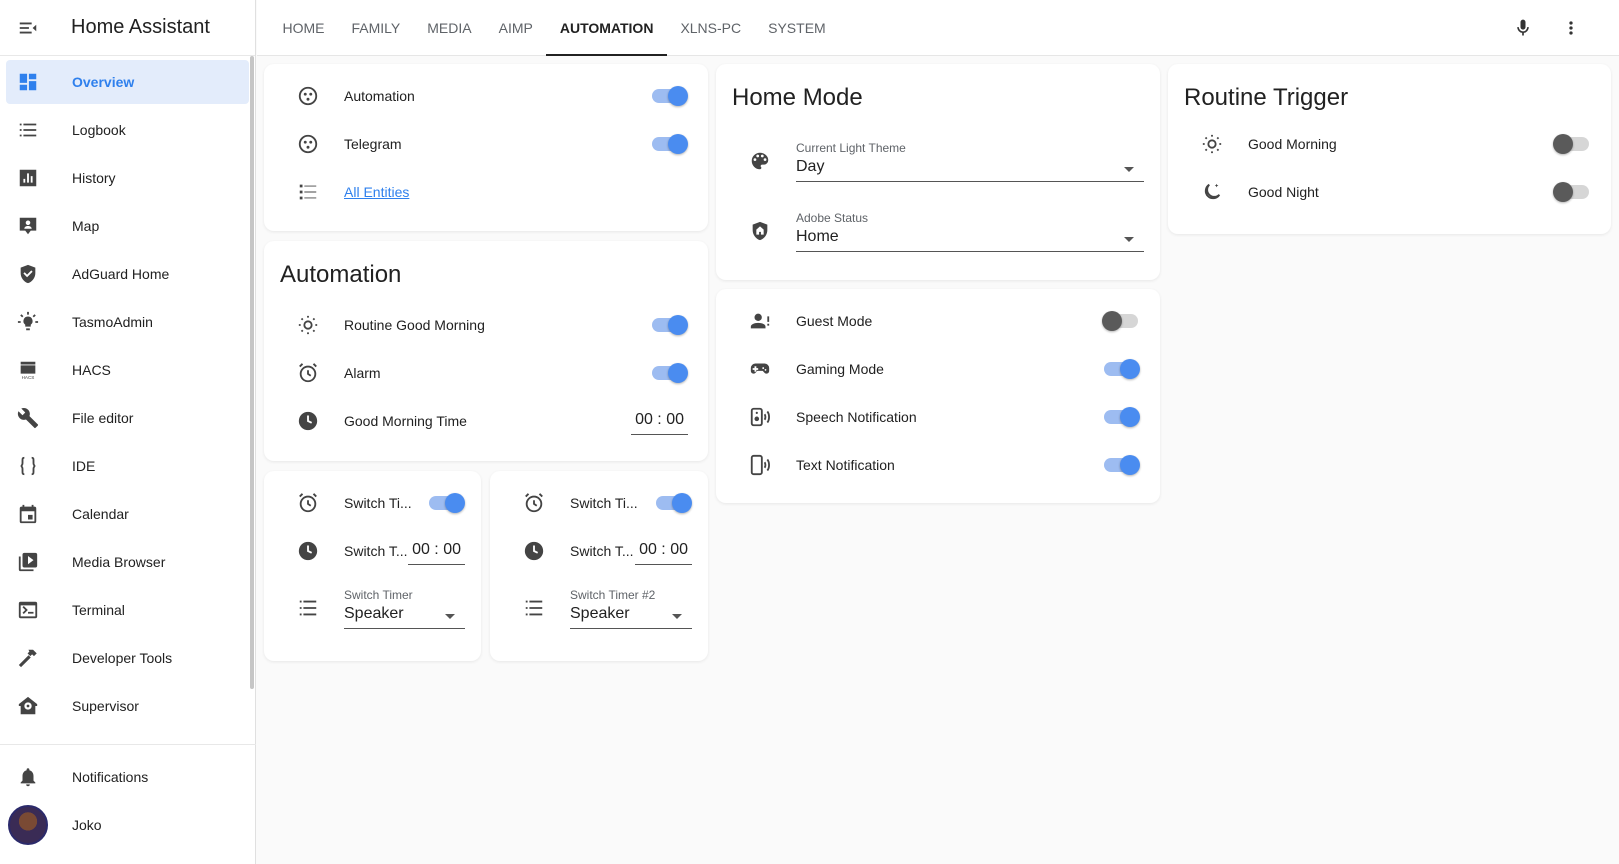 This screenshot has height=864, width=1619. I want to click on sidebar-item-label: File editor, so click(103, 418).